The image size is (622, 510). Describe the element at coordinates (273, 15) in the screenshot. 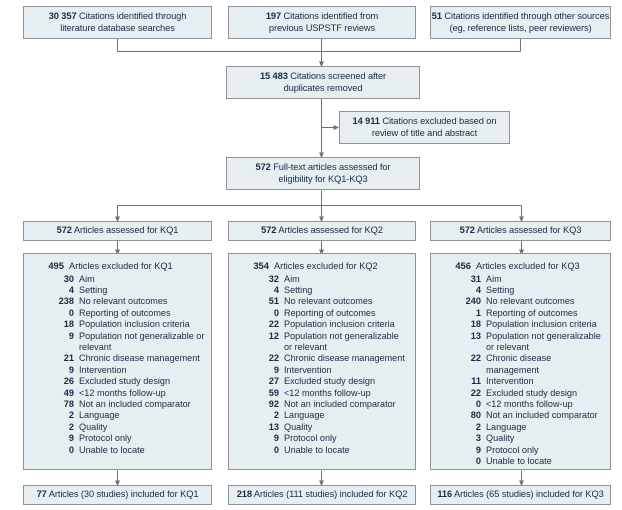

I see `count: 197` at that location.